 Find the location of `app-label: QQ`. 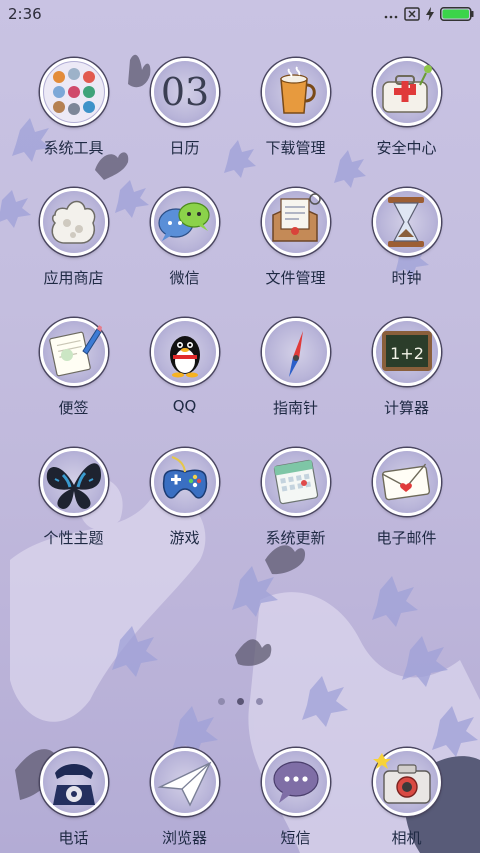

app-label: QQ is located at coordinates (184, 406).